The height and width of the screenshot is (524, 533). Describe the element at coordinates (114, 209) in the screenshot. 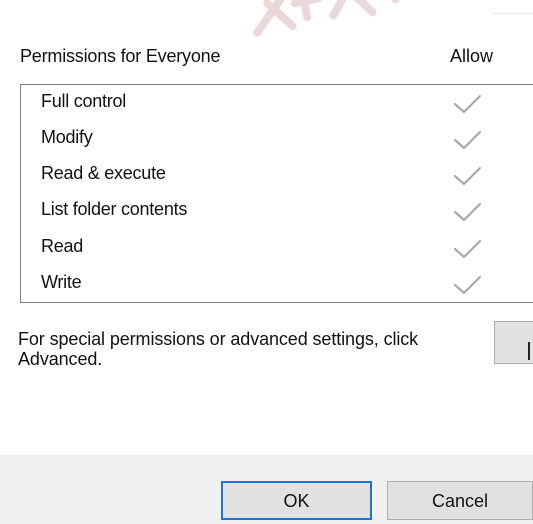

I see `permission-label: List folder contents` at that location.